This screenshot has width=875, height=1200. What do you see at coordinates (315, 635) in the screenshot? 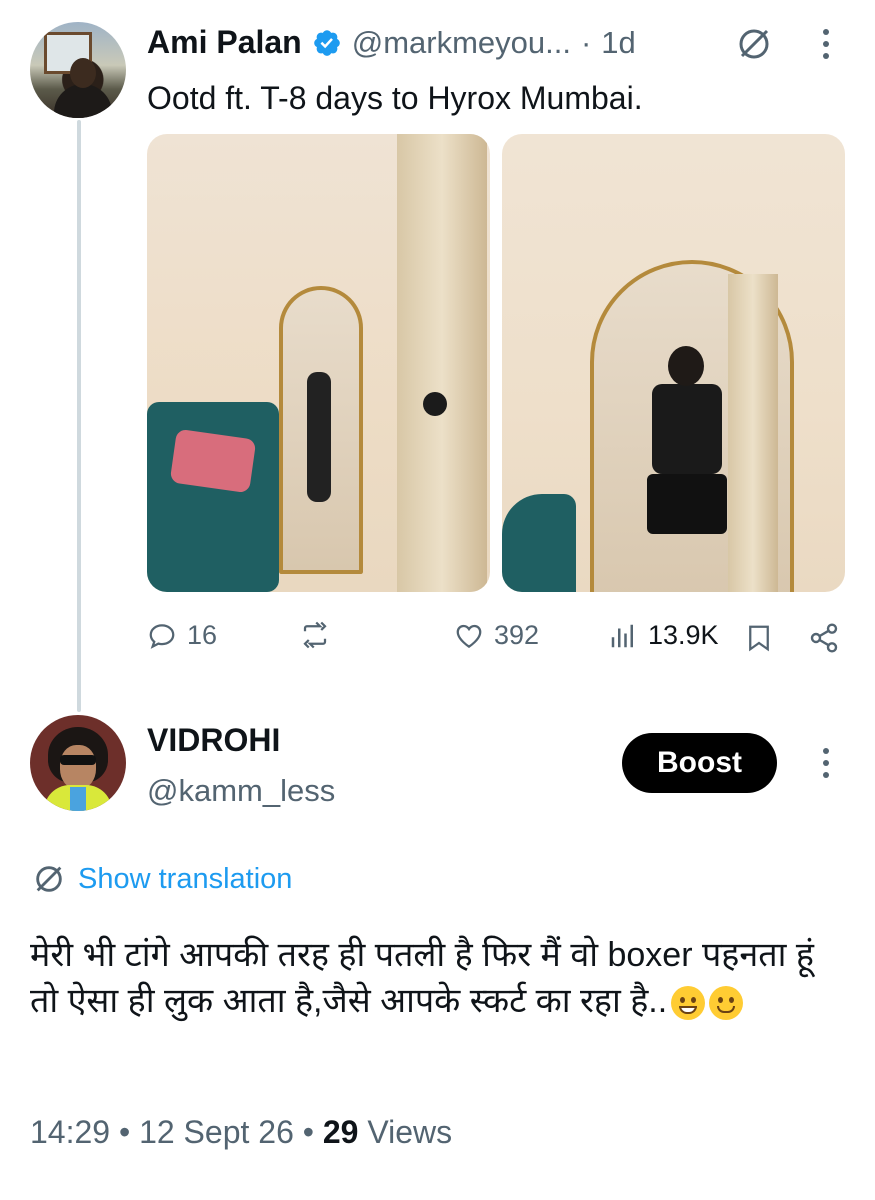
I see `repost-icon` at bounding box center [315, 635].